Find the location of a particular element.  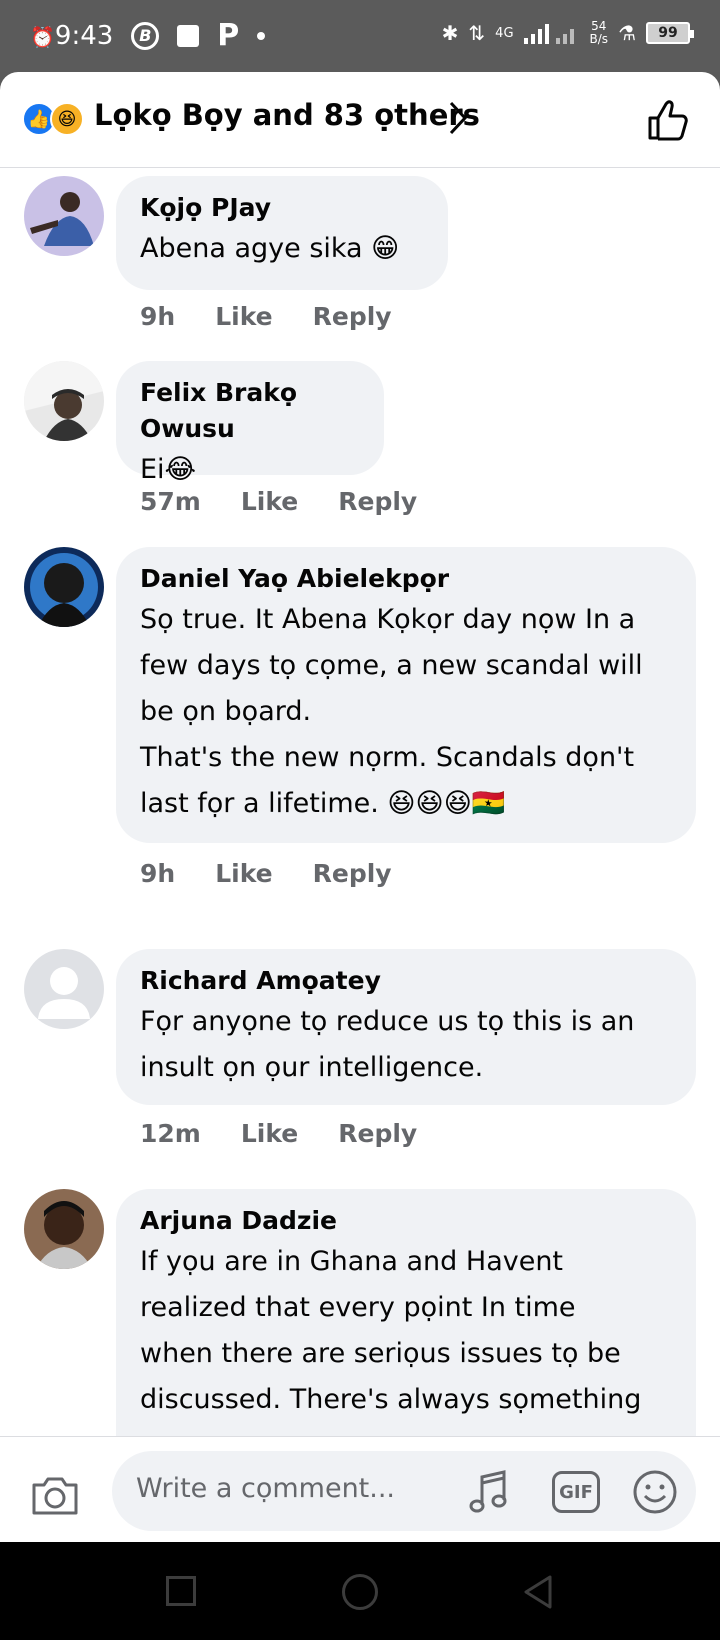

dot-icon is located at coordinates (261, 35).